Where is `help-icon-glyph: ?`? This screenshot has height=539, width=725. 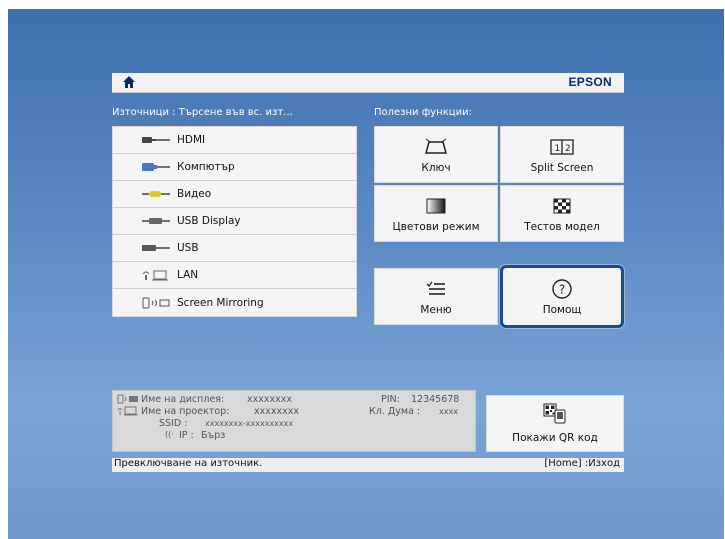
help-icon-glyph: ? is located at coordinates (562, 289).